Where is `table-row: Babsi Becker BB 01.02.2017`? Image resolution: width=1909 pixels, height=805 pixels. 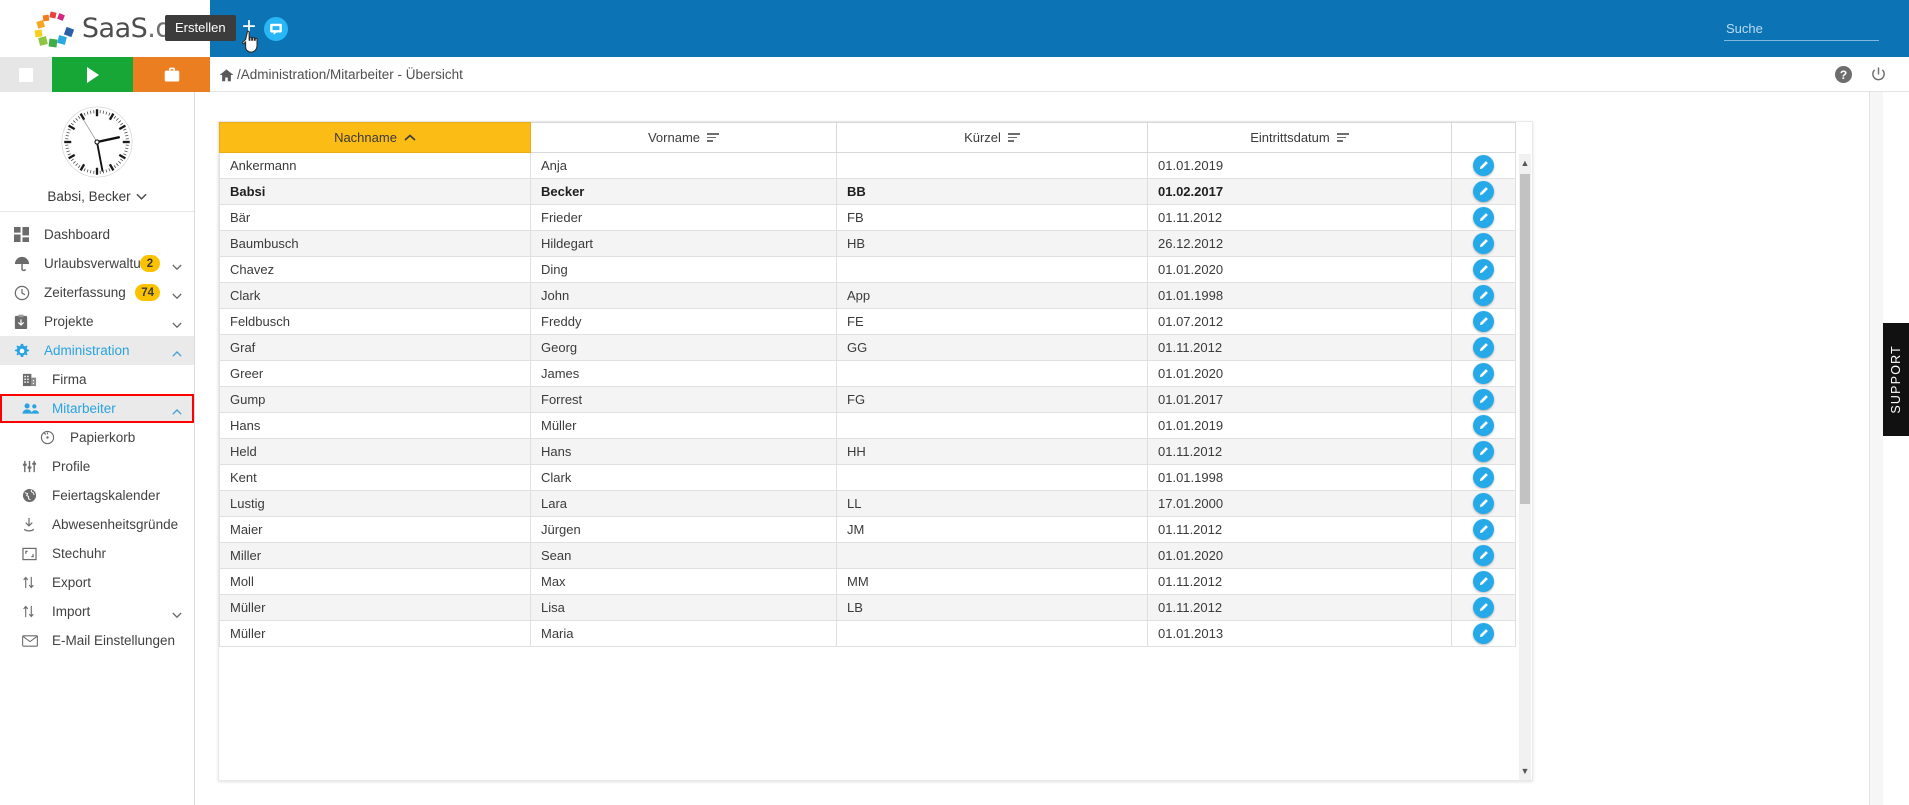 table-row: Babsi Becker BB 01.02.2017 is located at coordinates (867, 191).